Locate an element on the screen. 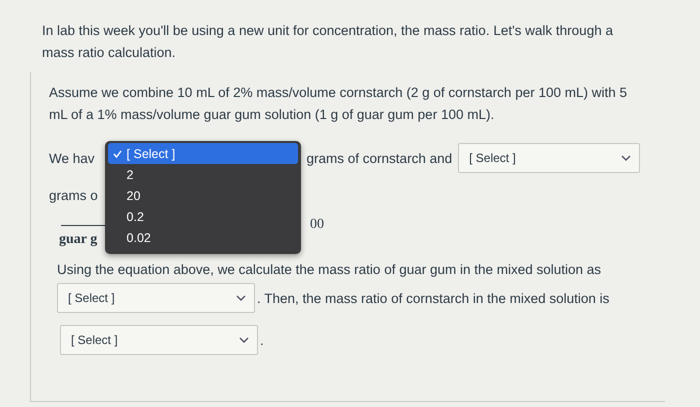 The height and width of the screenshot is (407, 700). sentence-text: . Then, the mass ratio of cornstarch in the mixed solution is is located at coordinates (433, 298).